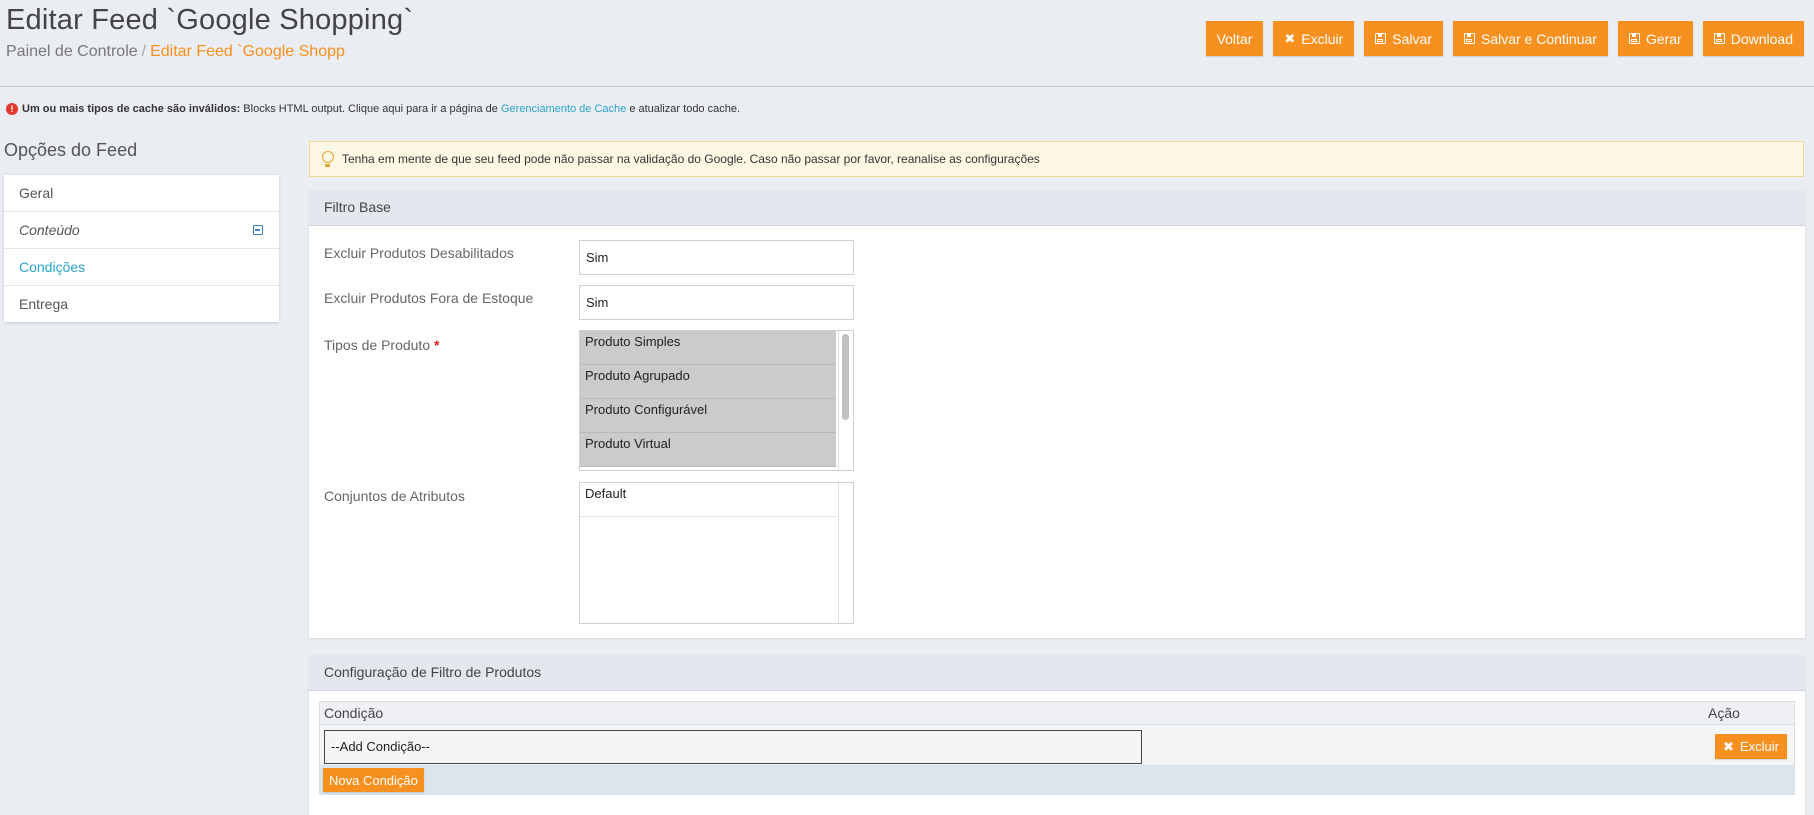  What do you see at coordinates (1057, 780) in the screenshot?
I see `table-footer: Nova Condição` at bounding box center [1057, 780].